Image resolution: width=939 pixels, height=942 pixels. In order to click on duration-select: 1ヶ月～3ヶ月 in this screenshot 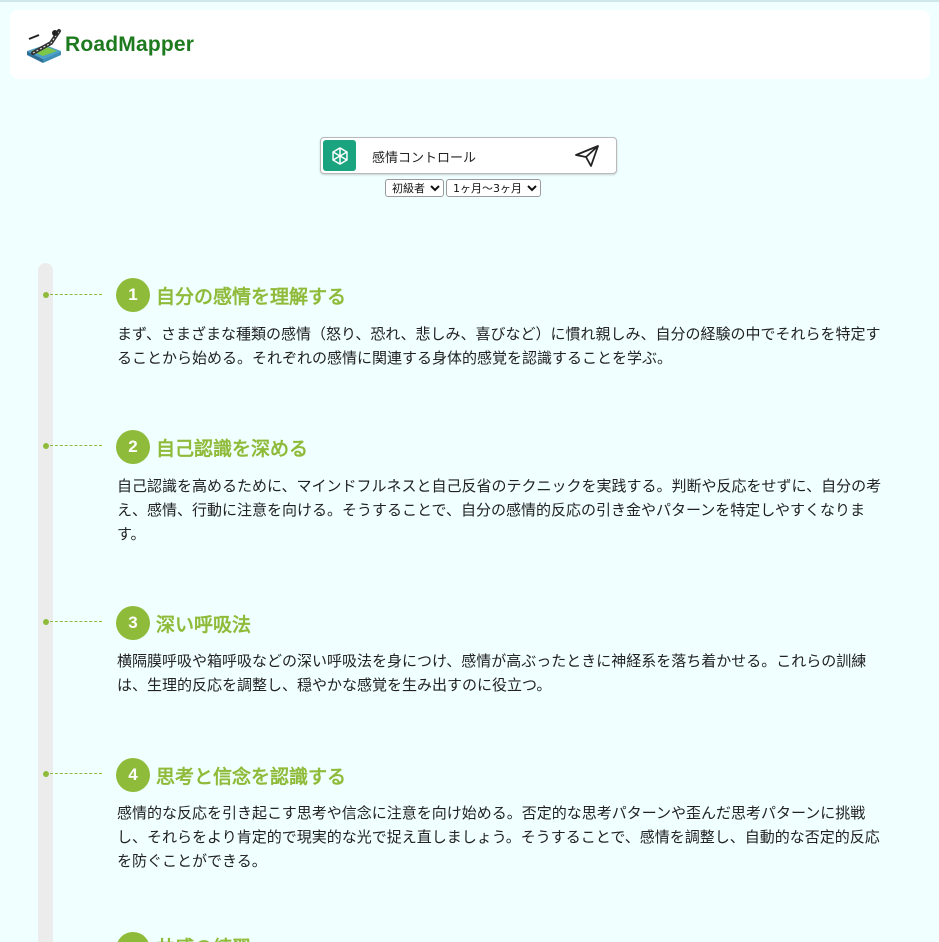, I will do `click(493, 188)`.